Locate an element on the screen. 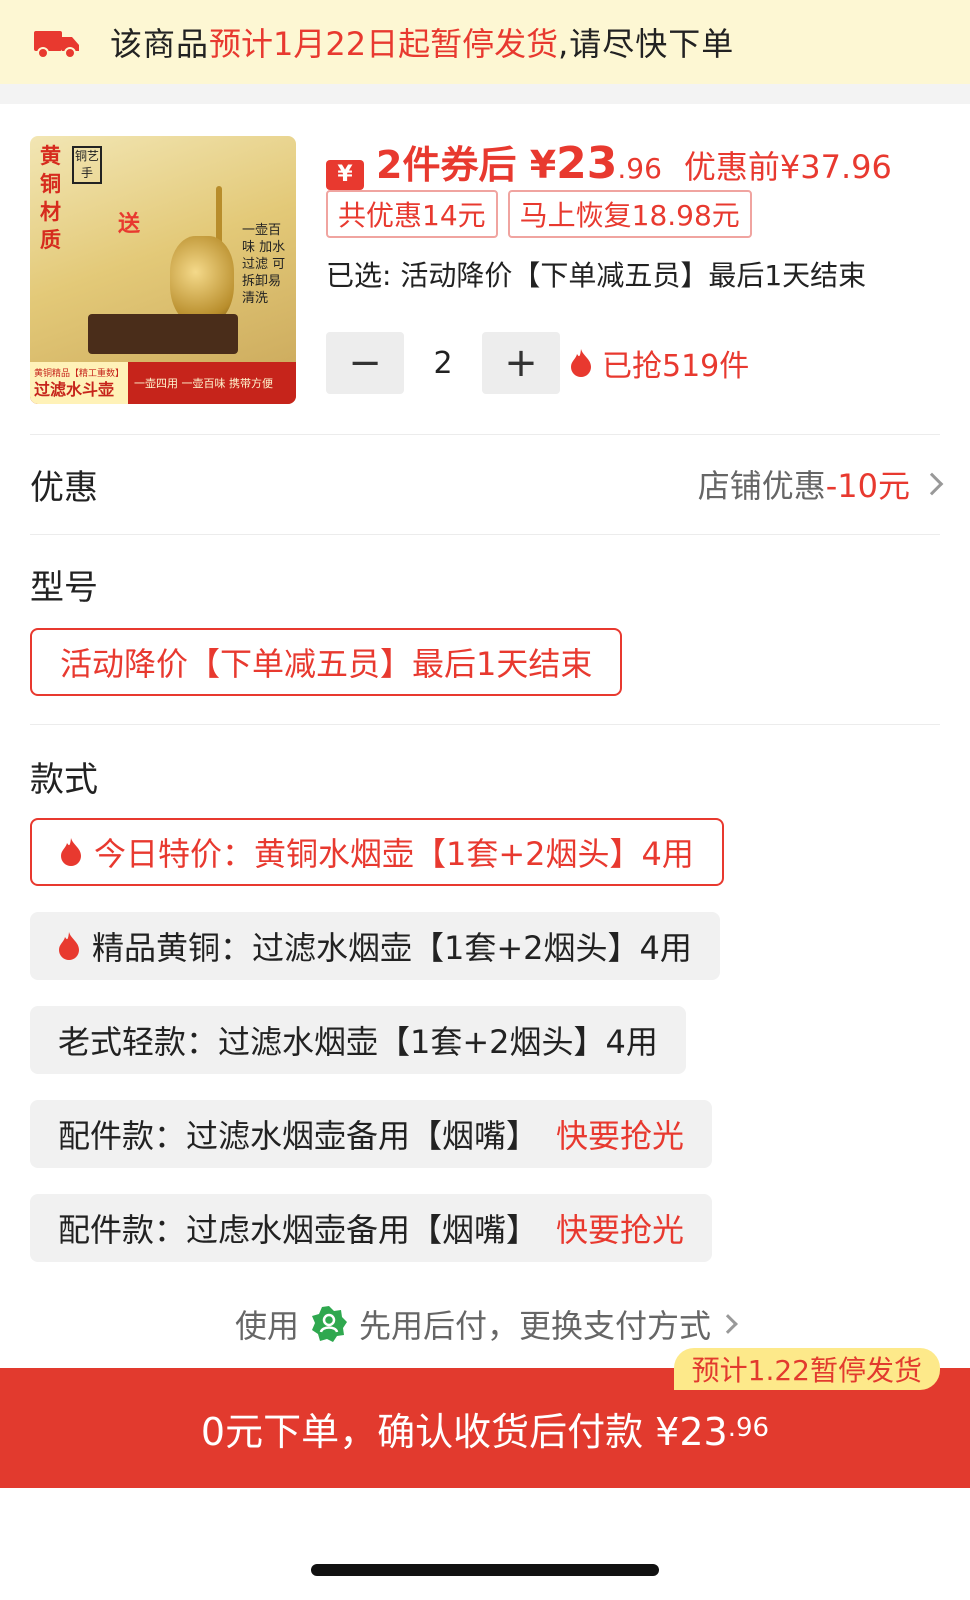 This screenshot has width=970, height=1600. thumbnail-seal: 铜艺手 is located at coordinates (87, 165).